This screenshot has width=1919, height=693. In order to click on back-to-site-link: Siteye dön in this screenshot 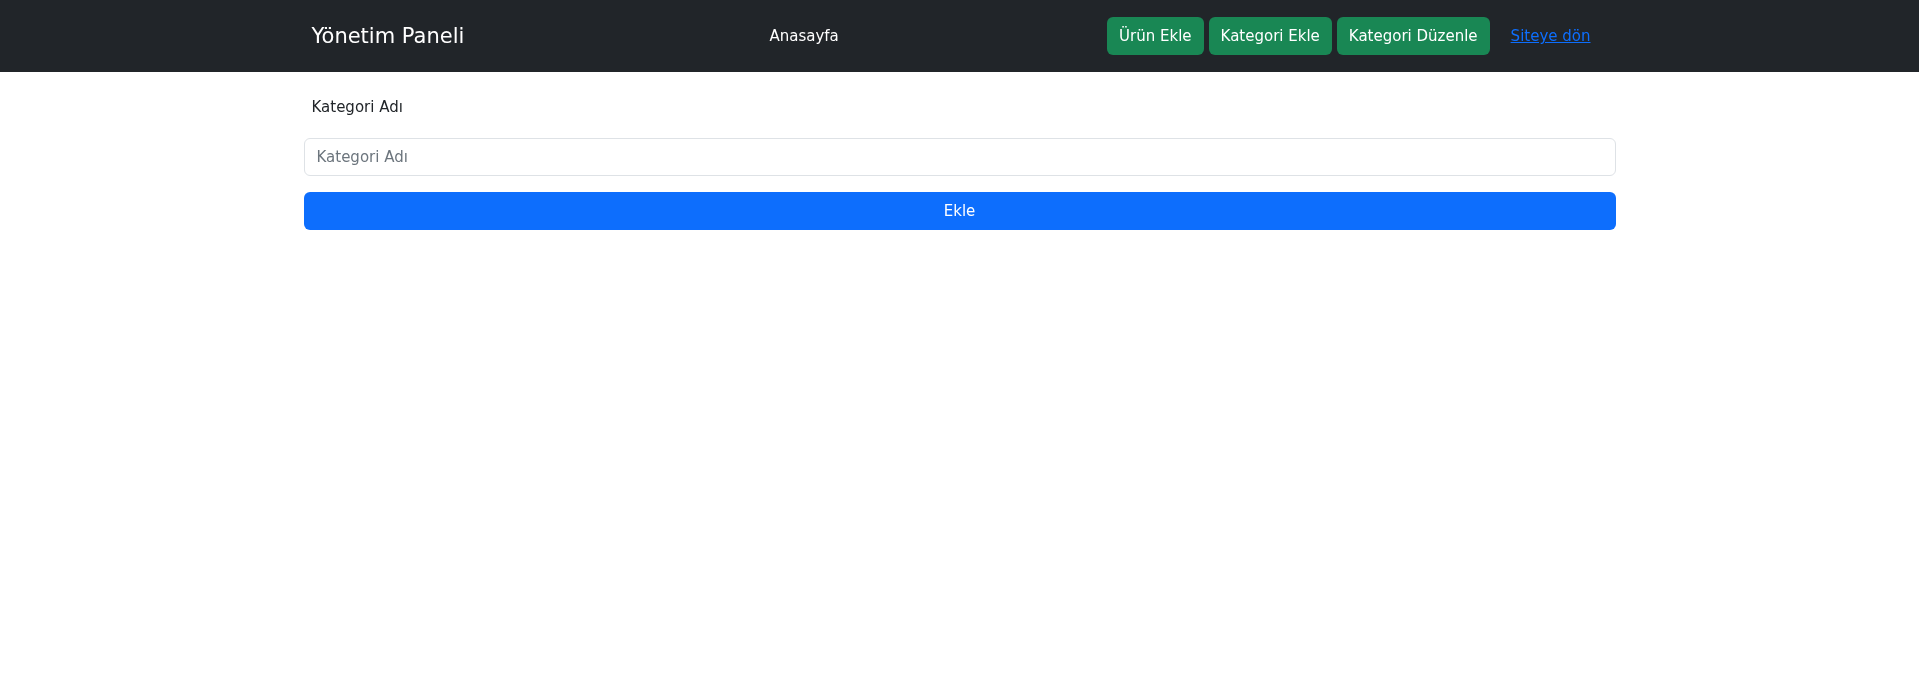, I will do `click(1550, 36)`.